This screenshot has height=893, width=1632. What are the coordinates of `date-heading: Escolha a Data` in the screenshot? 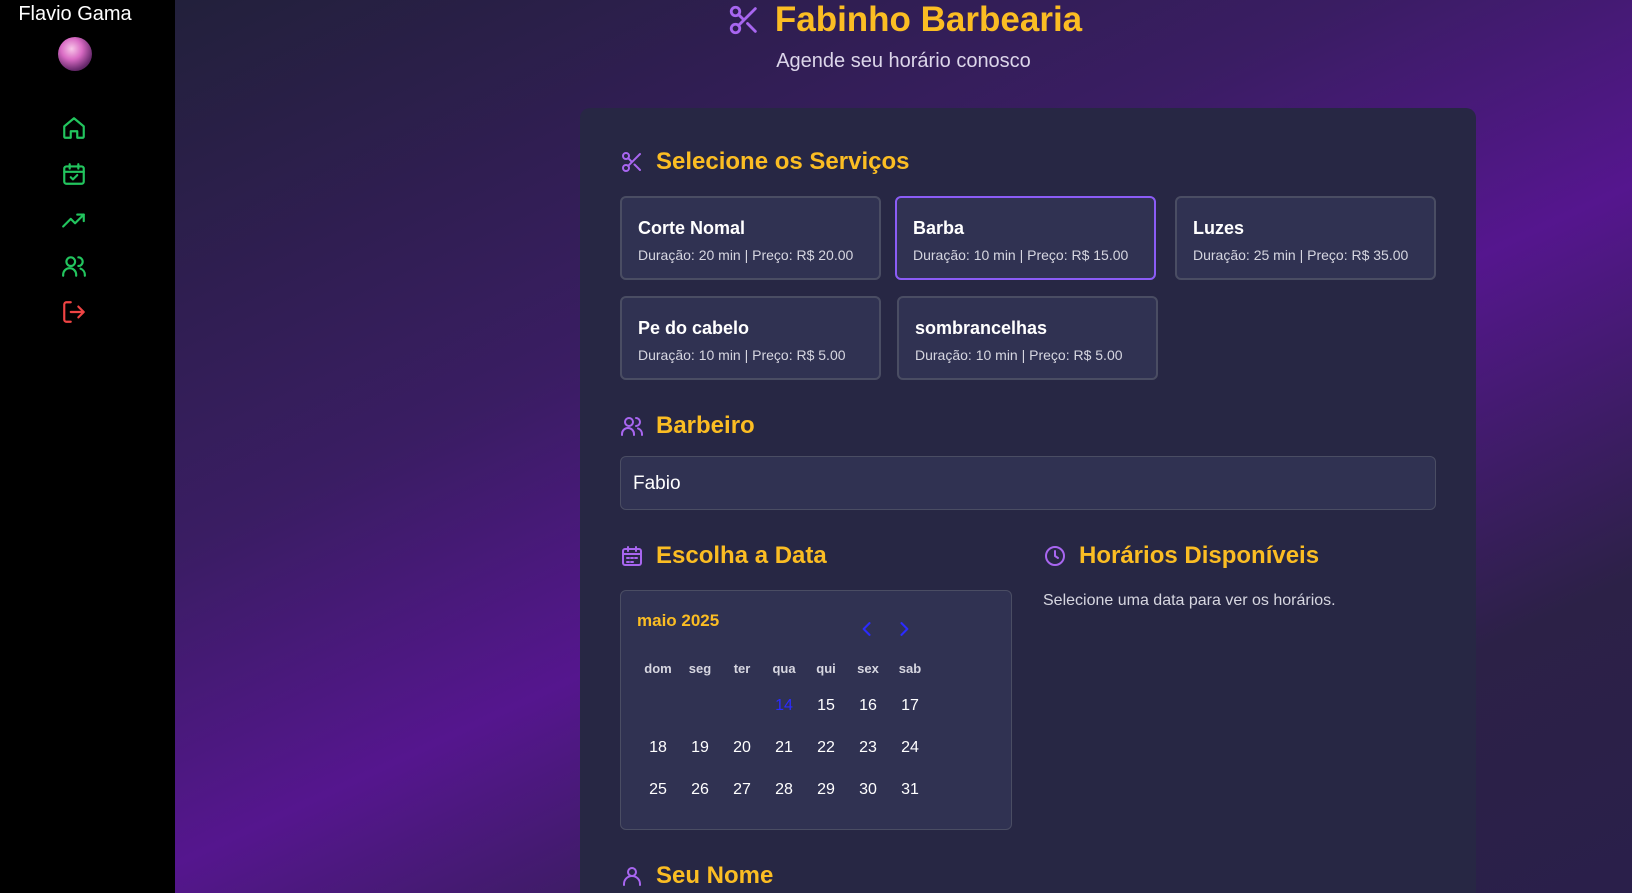 It's located at (723, 556).